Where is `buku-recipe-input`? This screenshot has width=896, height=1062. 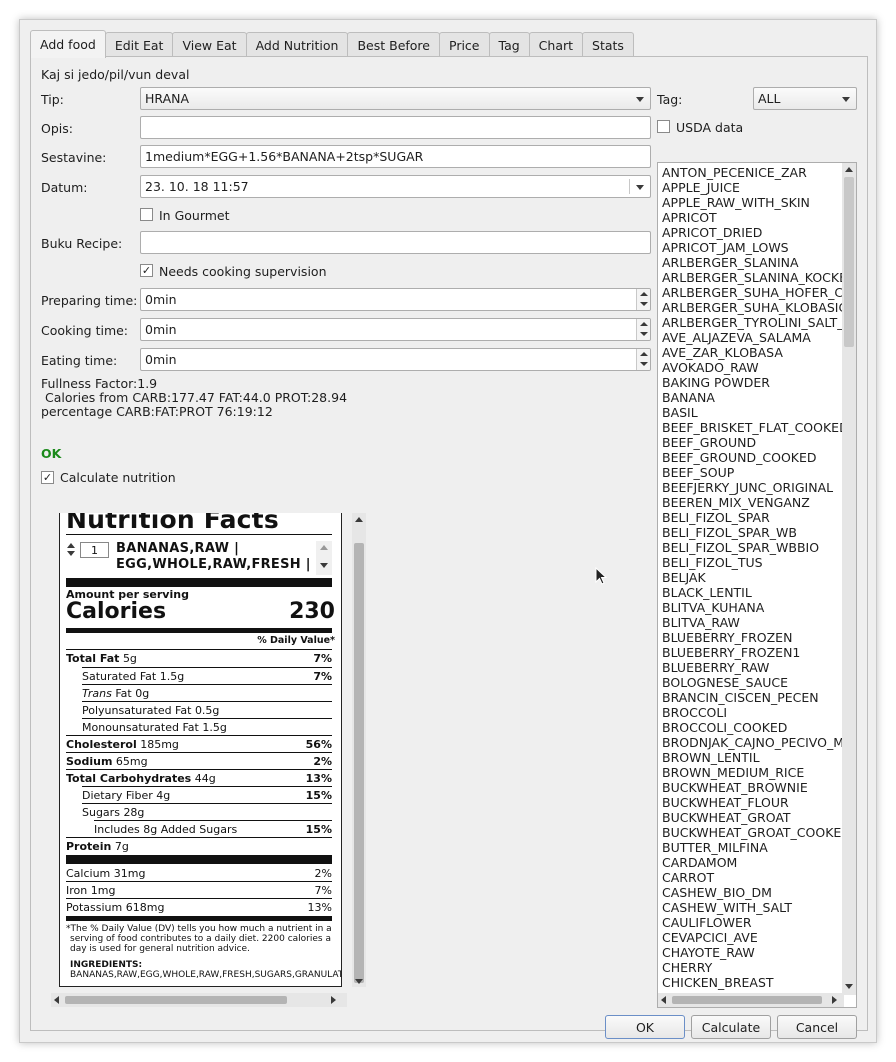
buku-recipe-input is located at coordinates (395, 242).